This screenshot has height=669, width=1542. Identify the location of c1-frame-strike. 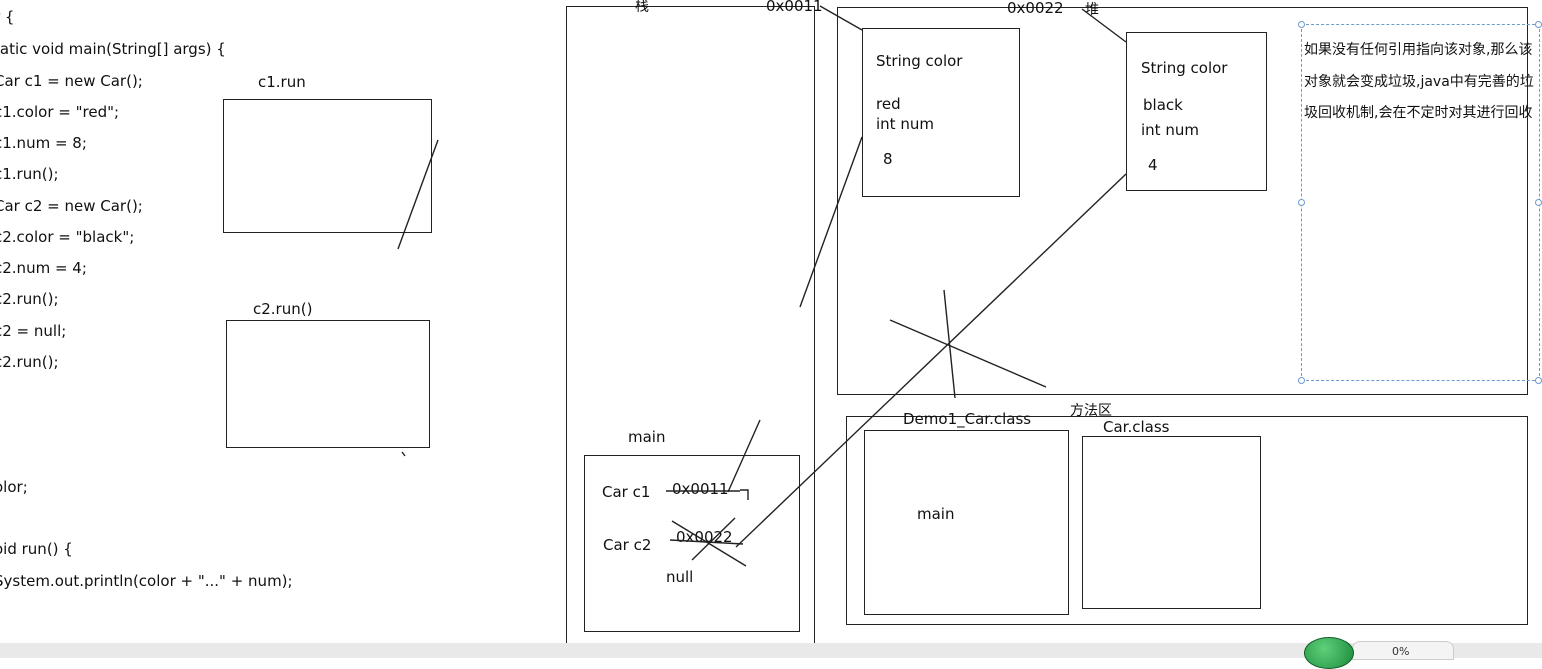
(418, 194).